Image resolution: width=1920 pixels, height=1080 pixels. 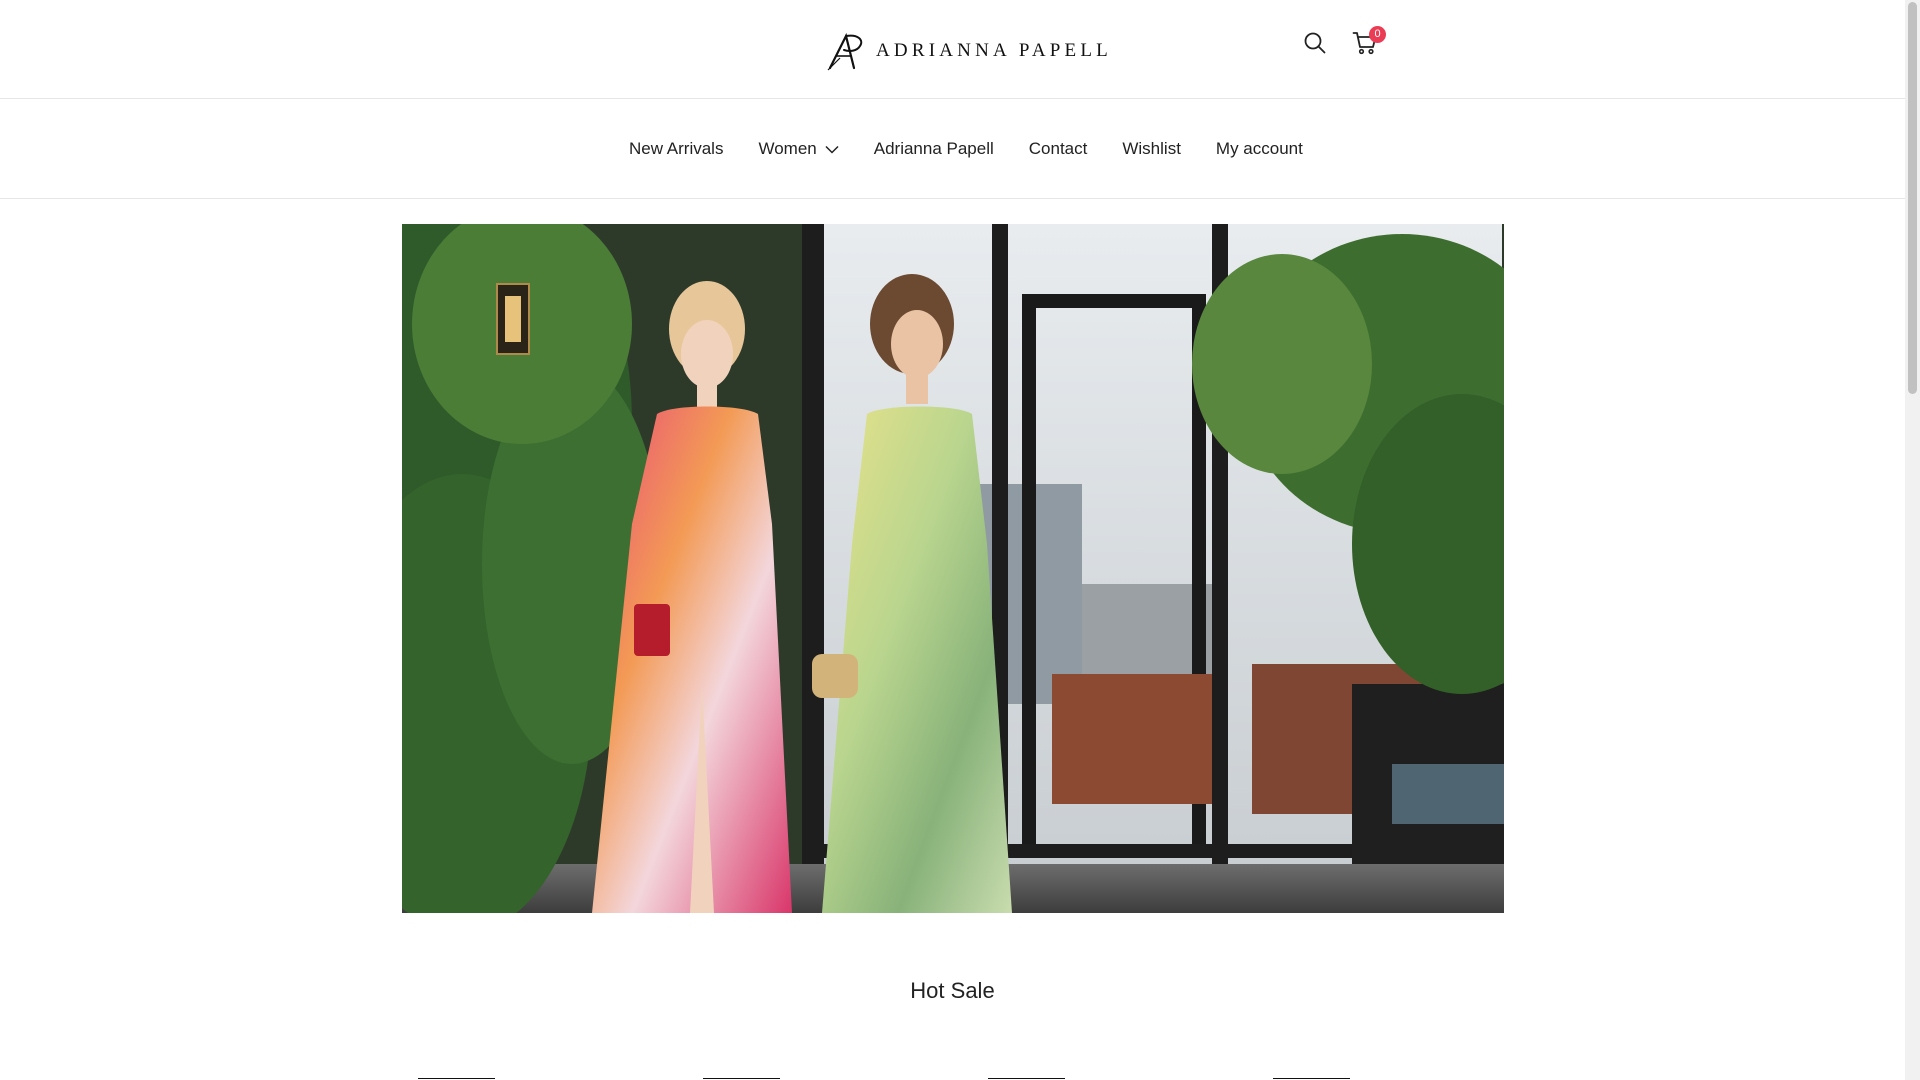 I want to click on nav-item-label: Contact, so click(x=1058, y=148).